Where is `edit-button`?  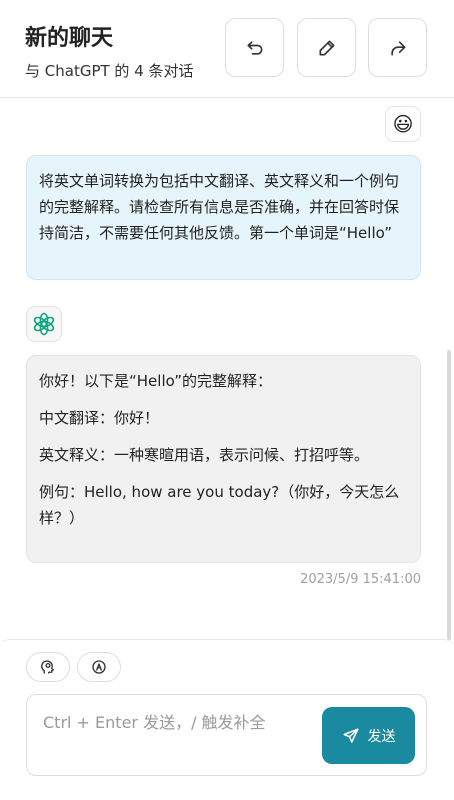 edit-button is located at coordinates (326, 47).